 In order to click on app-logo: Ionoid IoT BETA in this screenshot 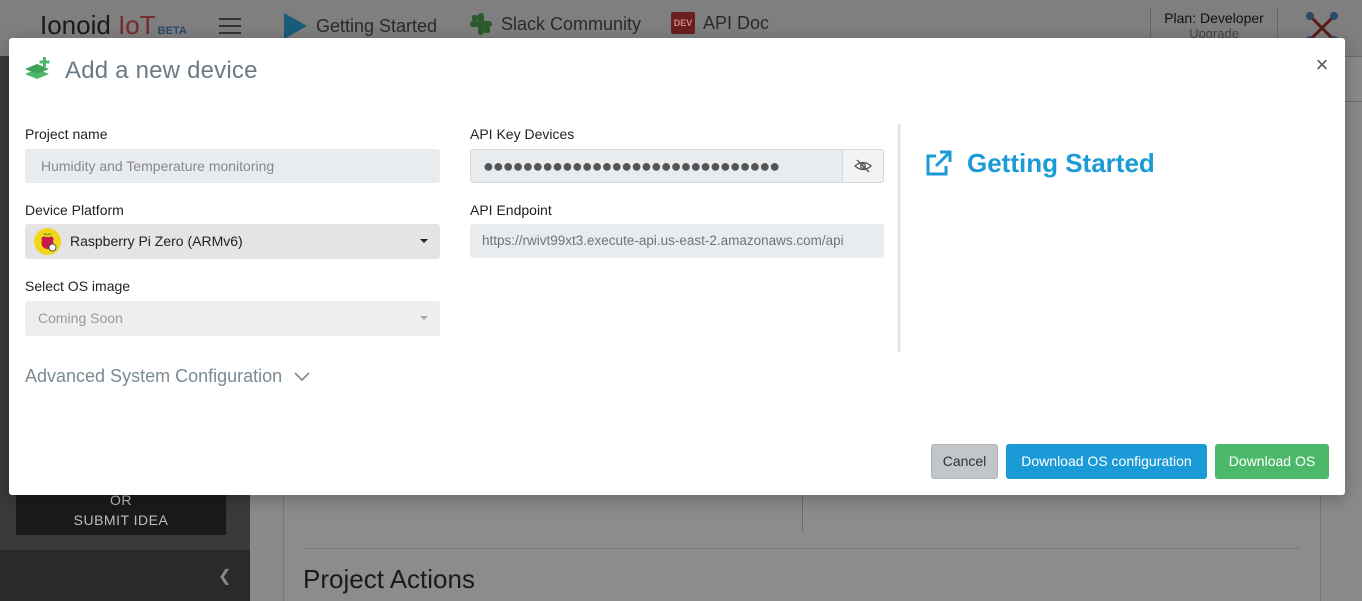, I will do `click(113, 25)`.